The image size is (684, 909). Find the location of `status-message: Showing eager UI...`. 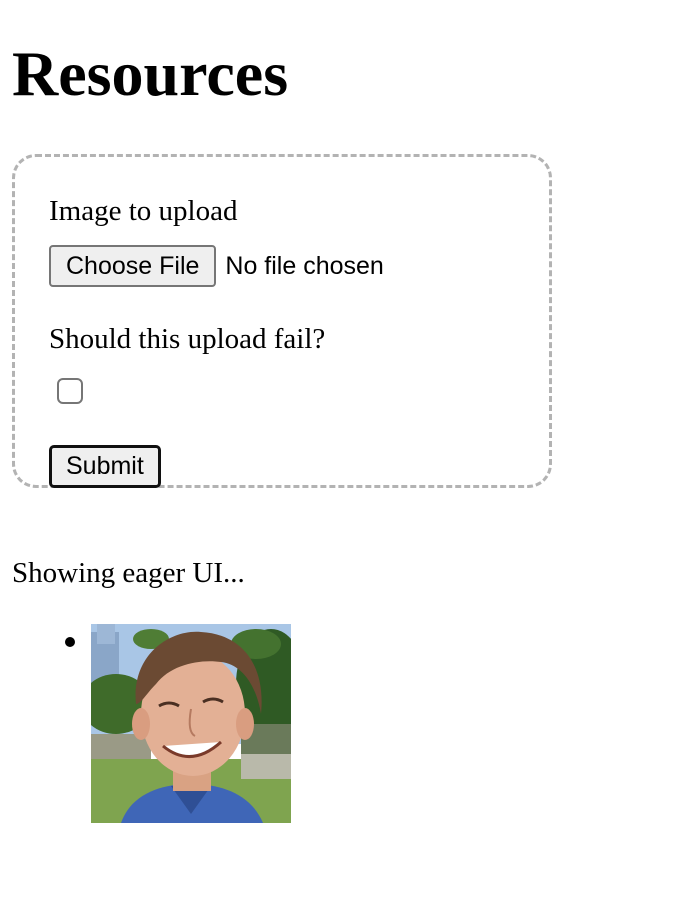

status-message: Showing eager UI... is located at coordinates (128, 573).